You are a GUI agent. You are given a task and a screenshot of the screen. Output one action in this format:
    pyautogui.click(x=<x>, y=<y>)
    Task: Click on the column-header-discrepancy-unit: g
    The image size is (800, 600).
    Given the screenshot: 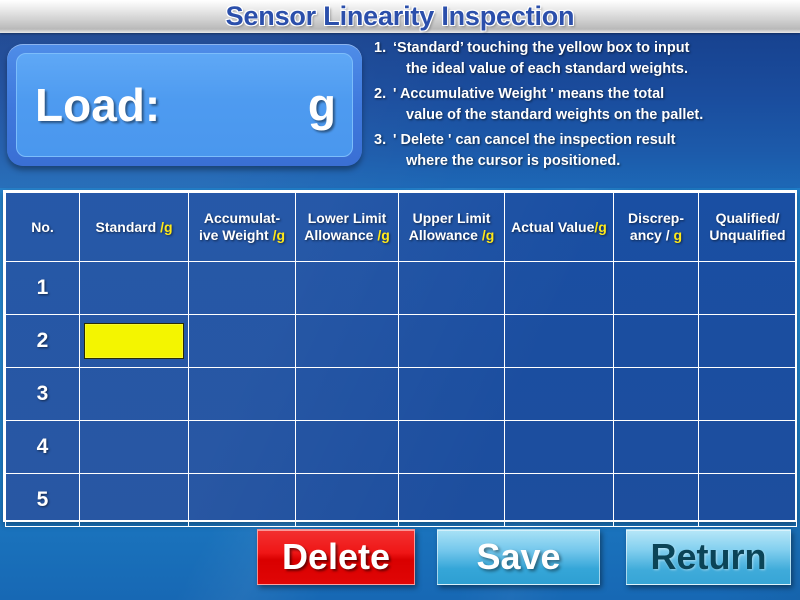 What is the action you would take?
    pyautogui.click(x=678, y=235)
    